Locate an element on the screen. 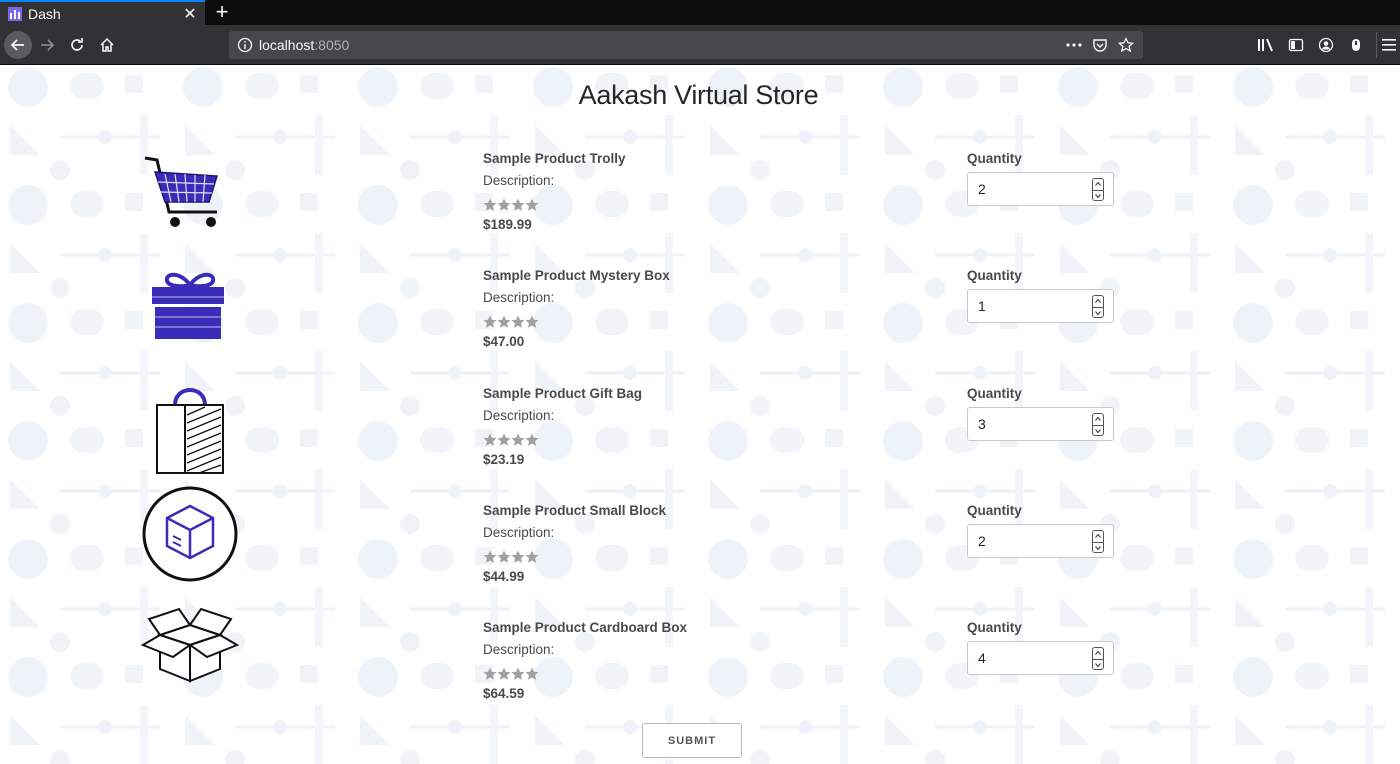  dash-favicon-icon is located at coordinates (15, 13).